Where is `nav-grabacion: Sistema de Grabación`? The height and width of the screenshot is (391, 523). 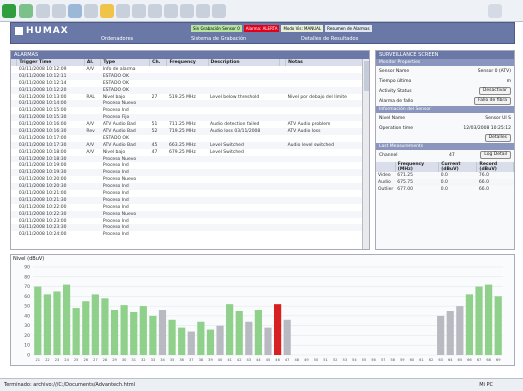 nav-grabacion: Sistema de Grabación is located at coordinates (218, 39).